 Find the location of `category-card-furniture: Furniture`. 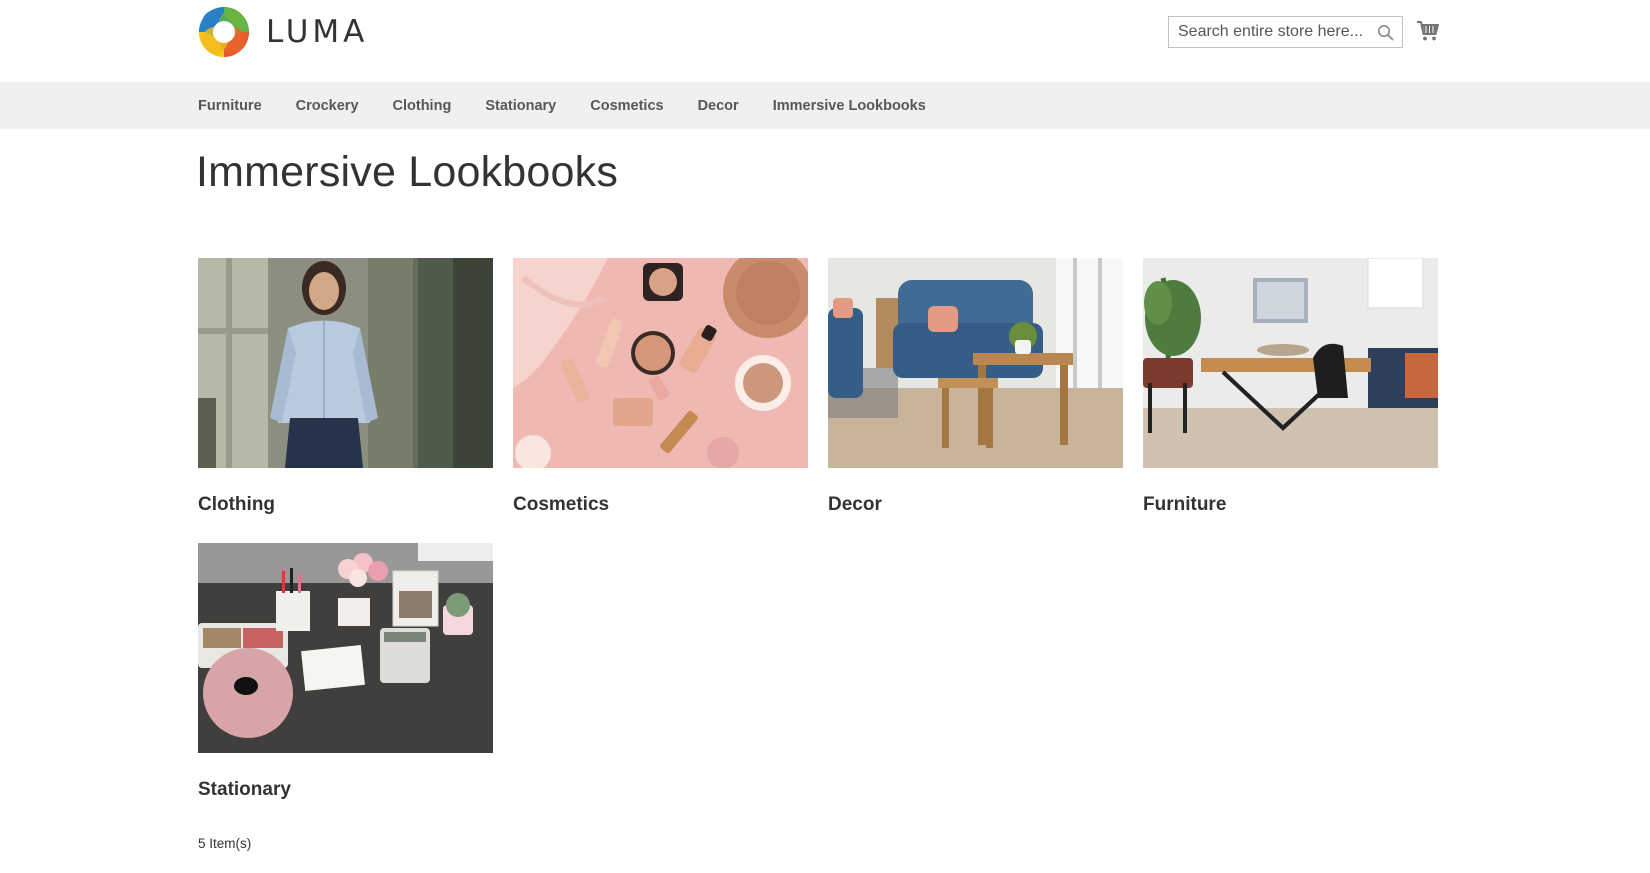

category-card-furniture: Furniture is located at coordinates (1290, 386).